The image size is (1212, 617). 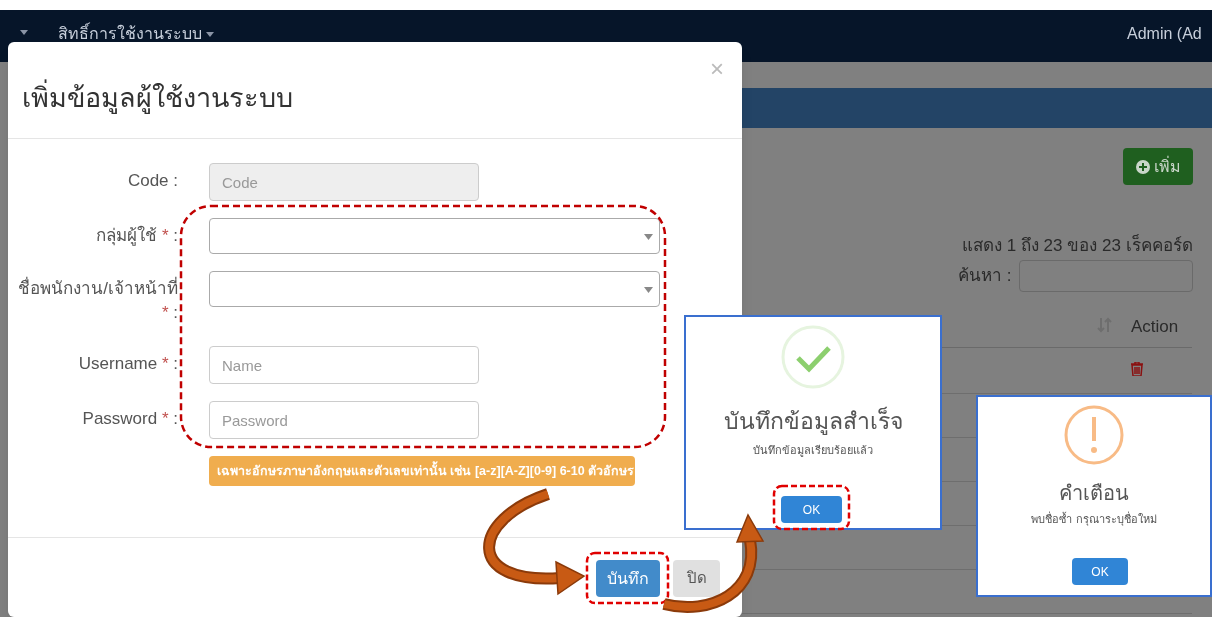 I want to click on field-label: Code :, so click(x=152, y=181).